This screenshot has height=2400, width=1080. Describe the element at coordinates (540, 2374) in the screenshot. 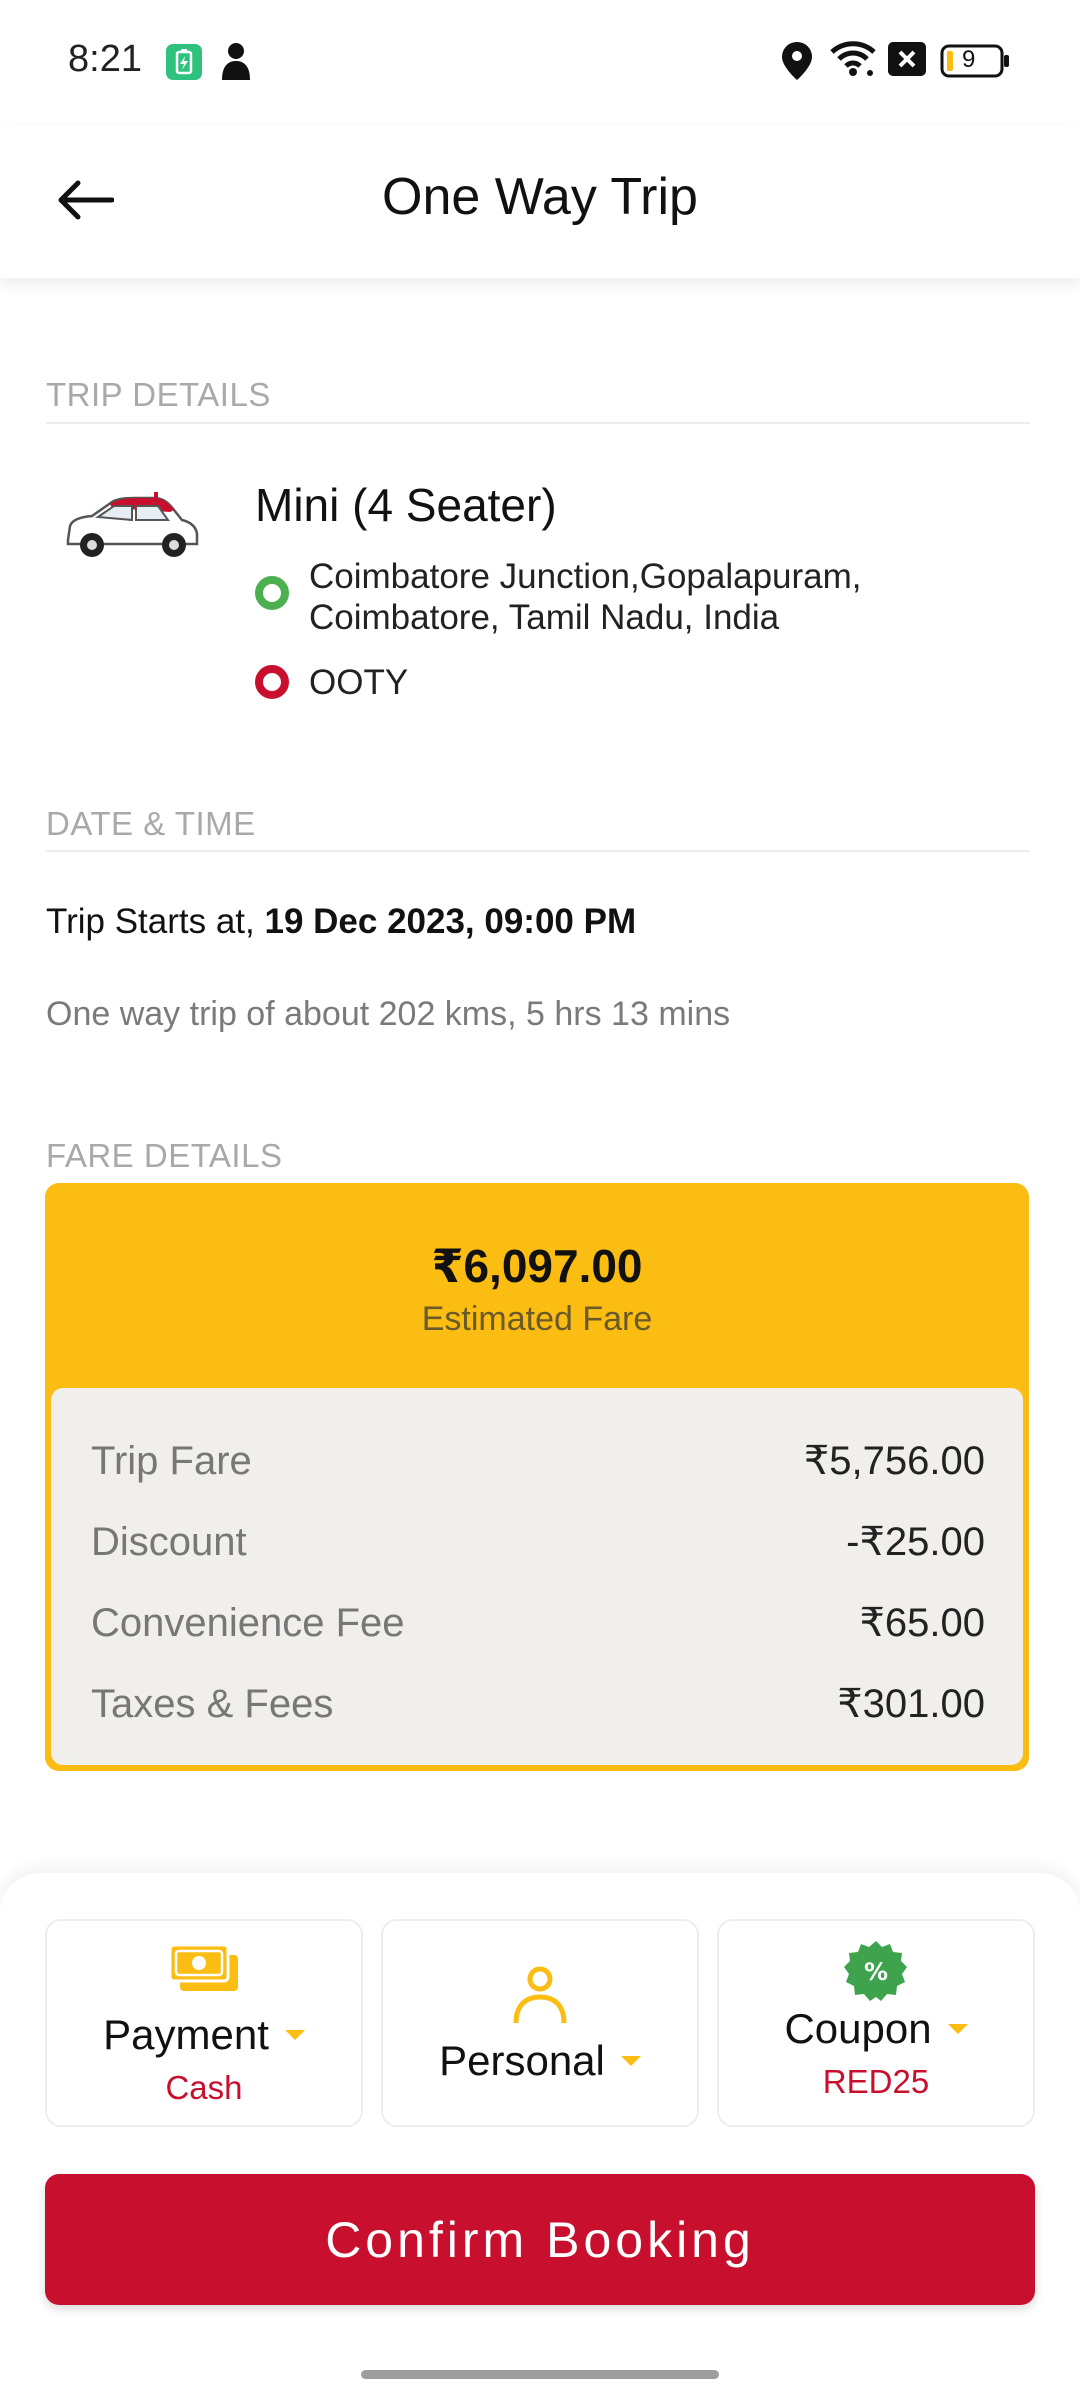

I see `home-indicator` at that location.